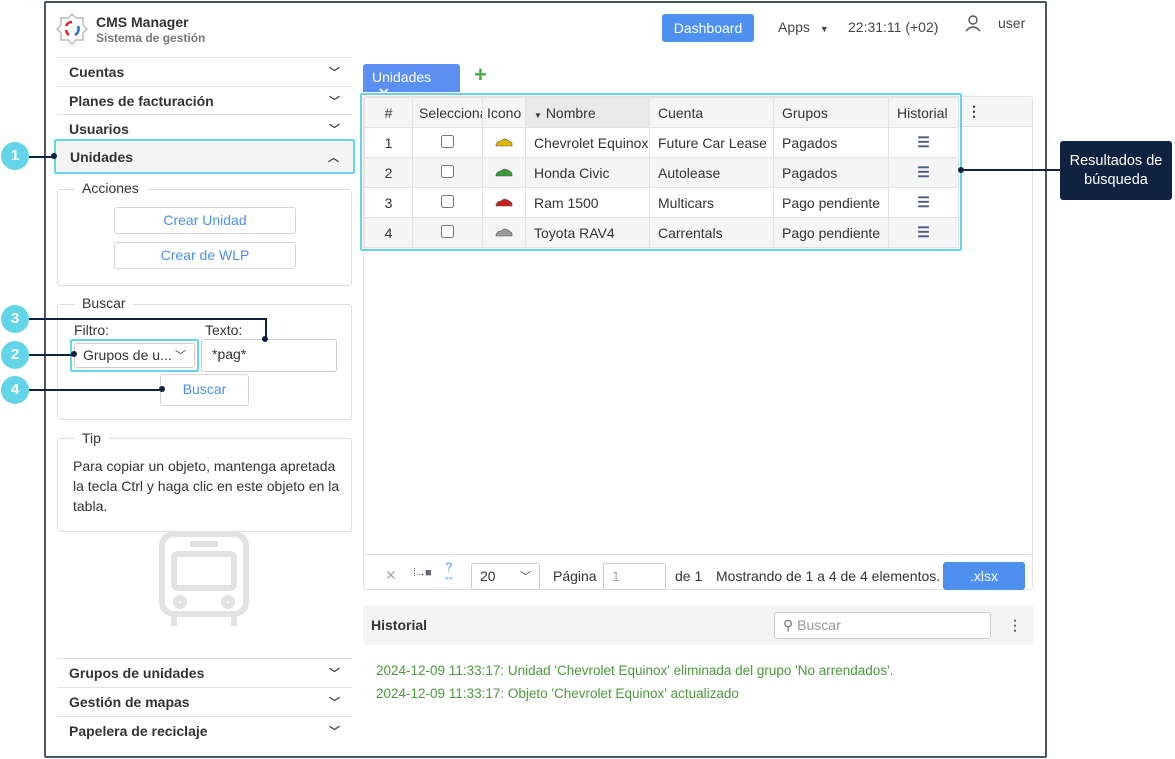 The height and width of the screenshot is (759, 1175). I want to click on unit-group: Pago pendiente, so click(831, 202).